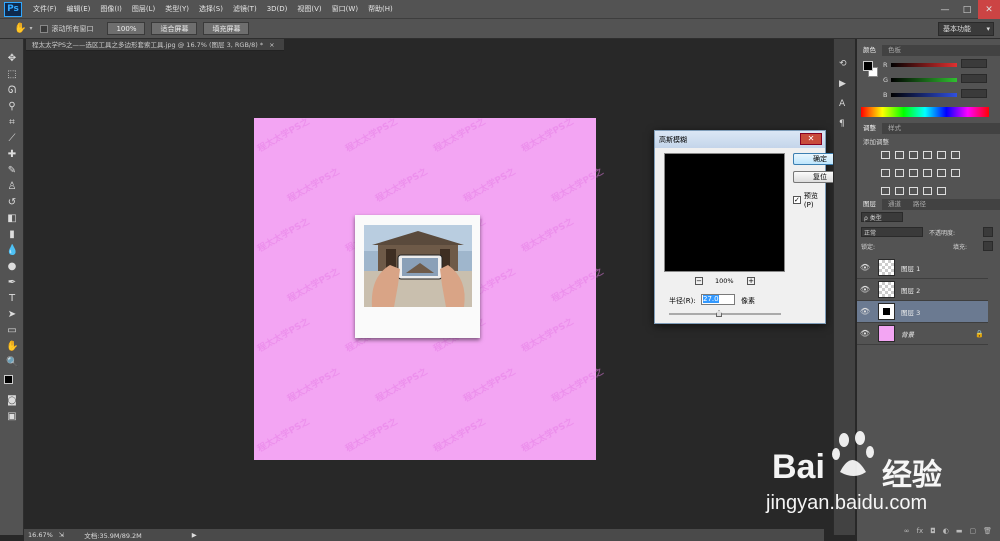 The height and width of the screenshot is (541, 1000). What do you see at coordinates (922, 312) in the screenshot?
I see `layer-row-selected: 👁 图层 3` at bounding box center [922, 312].